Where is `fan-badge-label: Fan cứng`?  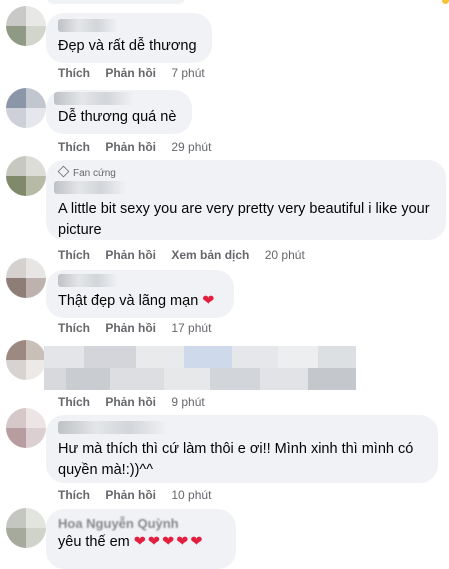
fan-badge-label: Fan cứng is located at coordinates (94, 173).